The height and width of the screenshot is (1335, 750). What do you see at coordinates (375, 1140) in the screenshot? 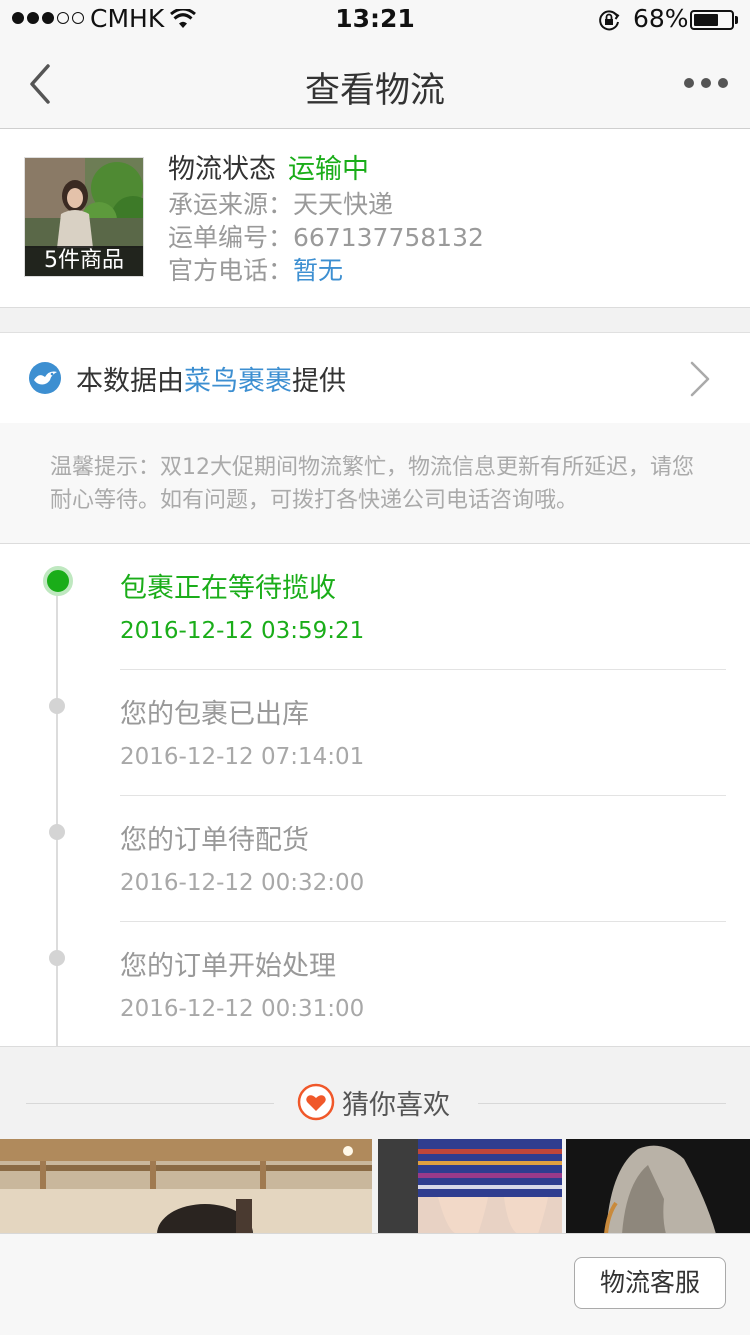
I see `recommendations-section: 猜你喜欢` at bounding box center [375, 1140].